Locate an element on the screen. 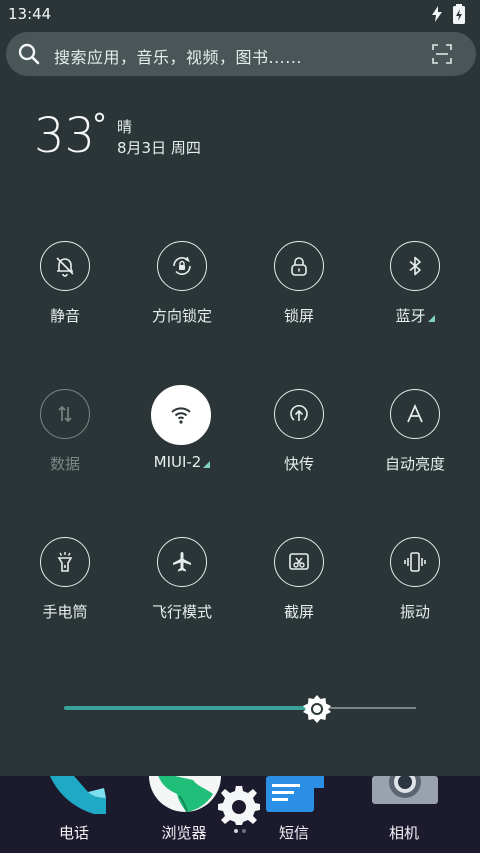  charging-bolt-icon is located at coordinates (437, 14).